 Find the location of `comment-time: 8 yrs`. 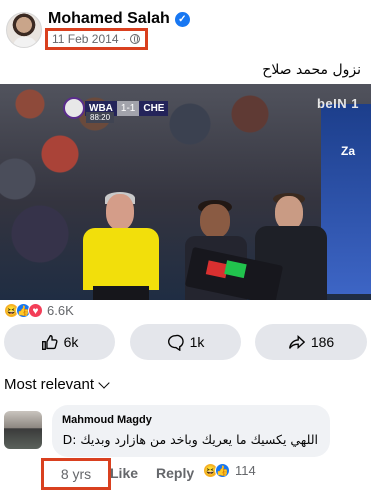

comment-time: 8 yrs is located at coordinates (76, 474).